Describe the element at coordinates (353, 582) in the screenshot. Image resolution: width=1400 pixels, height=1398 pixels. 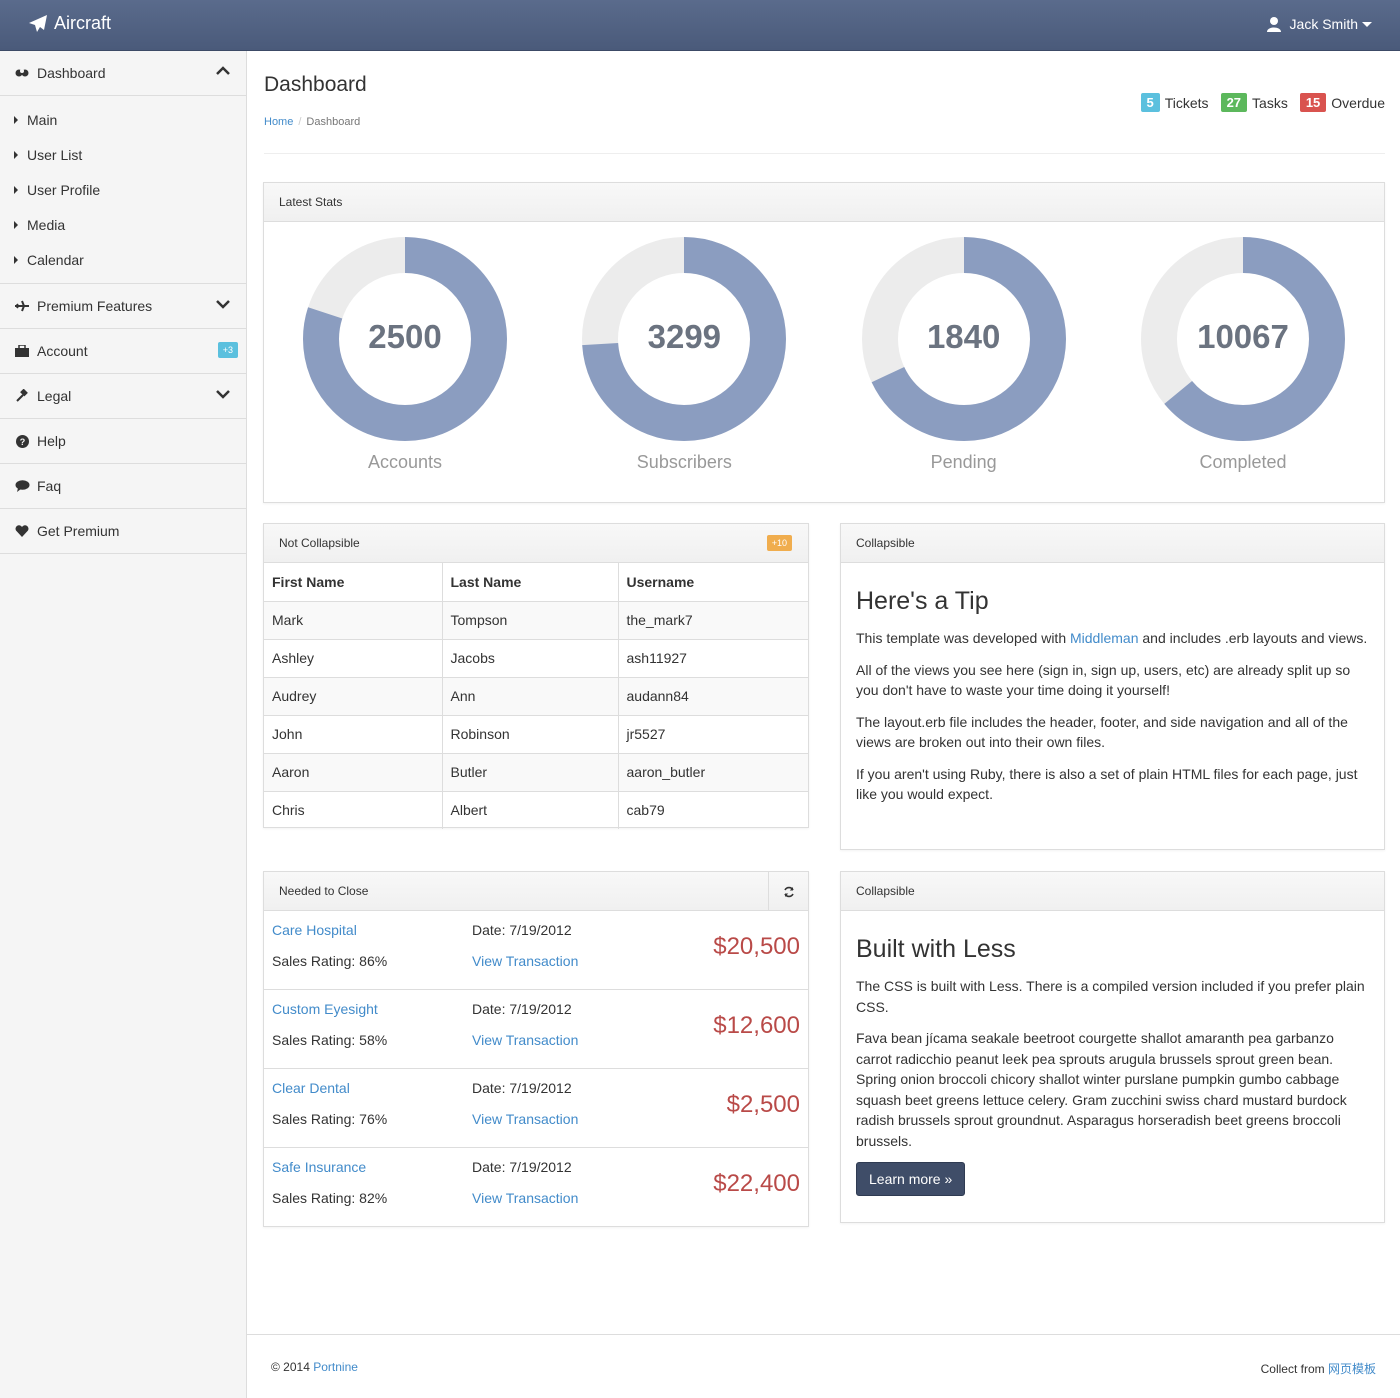
I see `column-header: First Name` at that location.